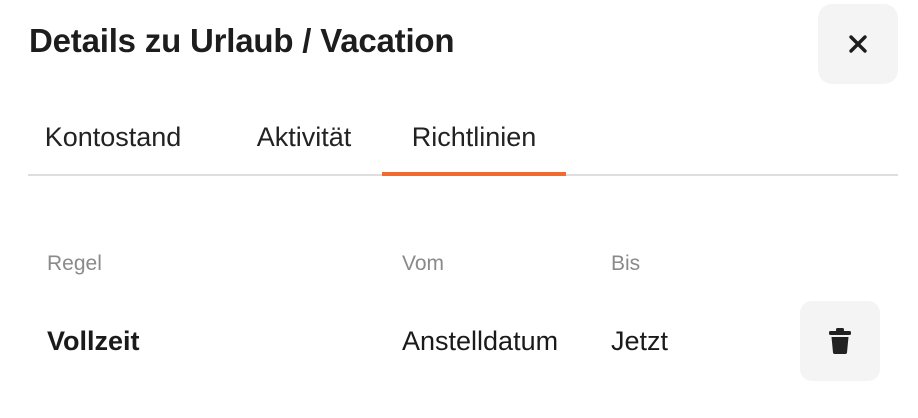 The height and width of the screenshot is (418, 918). What do you see at coordinates (304, 137) in the screenshot?
I see `tab-aktivitaet: Aktivität` at bounding box center [304, 137].